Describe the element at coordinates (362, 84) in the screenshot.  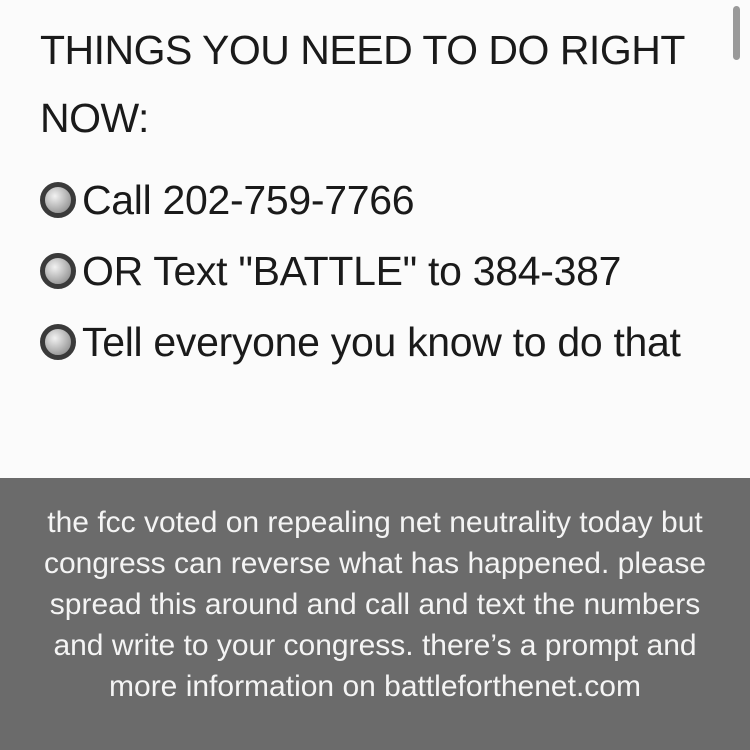
I see `note-heading: THINGS YOU NEED TO DO RIGHT NOW:` at that location.